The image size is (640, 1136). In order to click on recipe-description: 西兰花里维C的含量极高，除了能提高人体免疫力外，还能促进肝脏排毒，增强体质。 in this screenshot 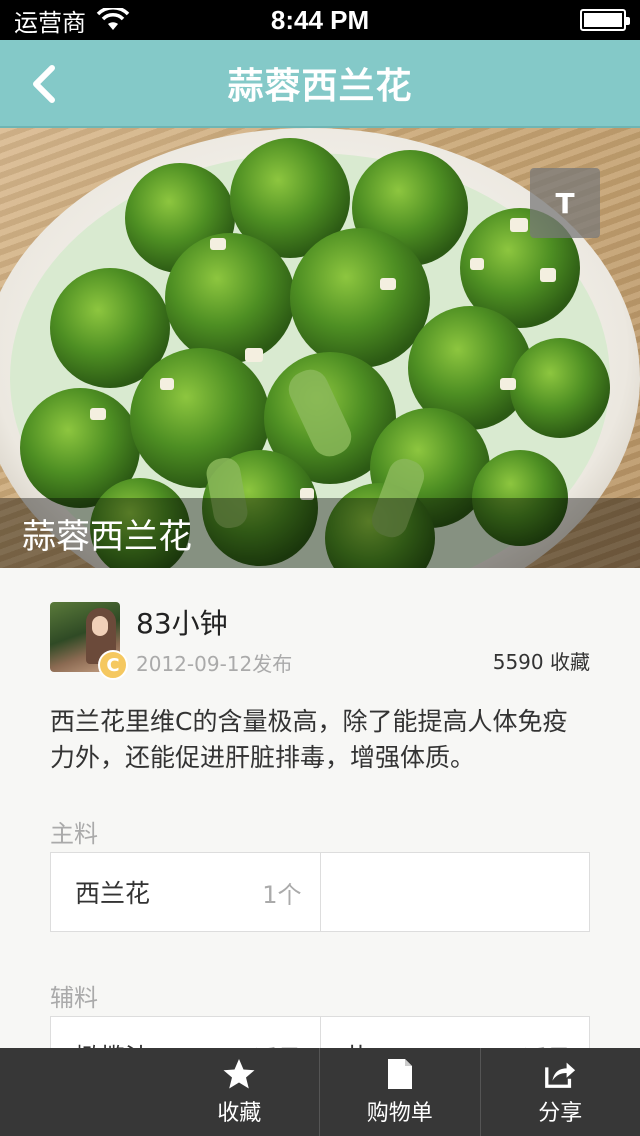, I will do `click(309, 739)`.